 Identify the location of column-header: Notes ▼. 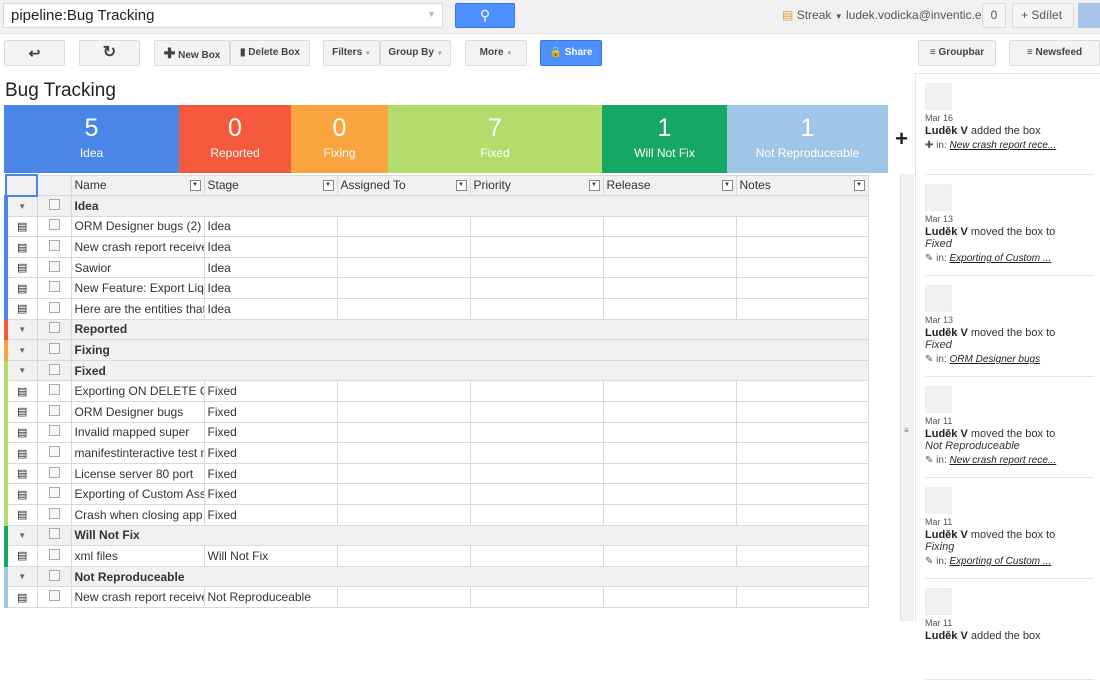
(802, 185).